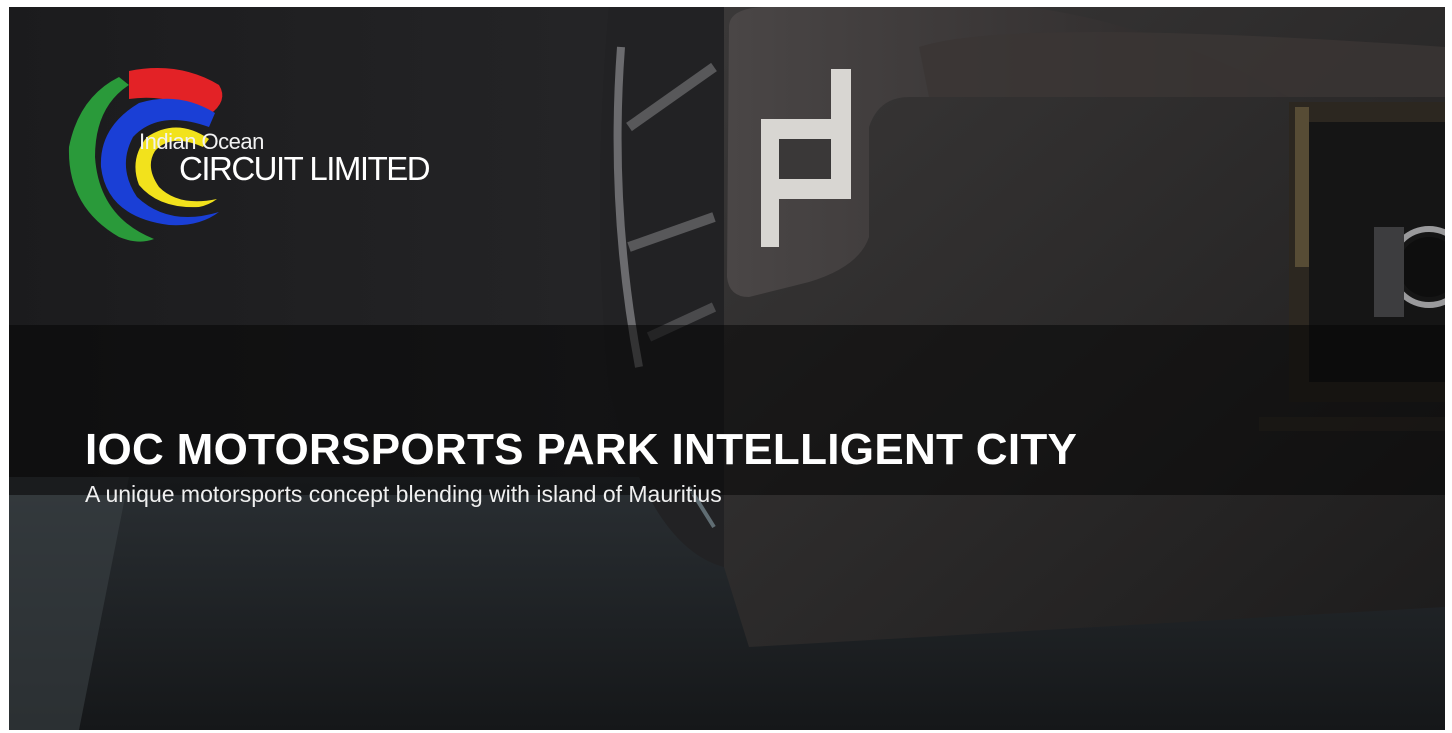  I want to click on logo-text-line2: CIRCUIT LIMITED, so click(305, 168).